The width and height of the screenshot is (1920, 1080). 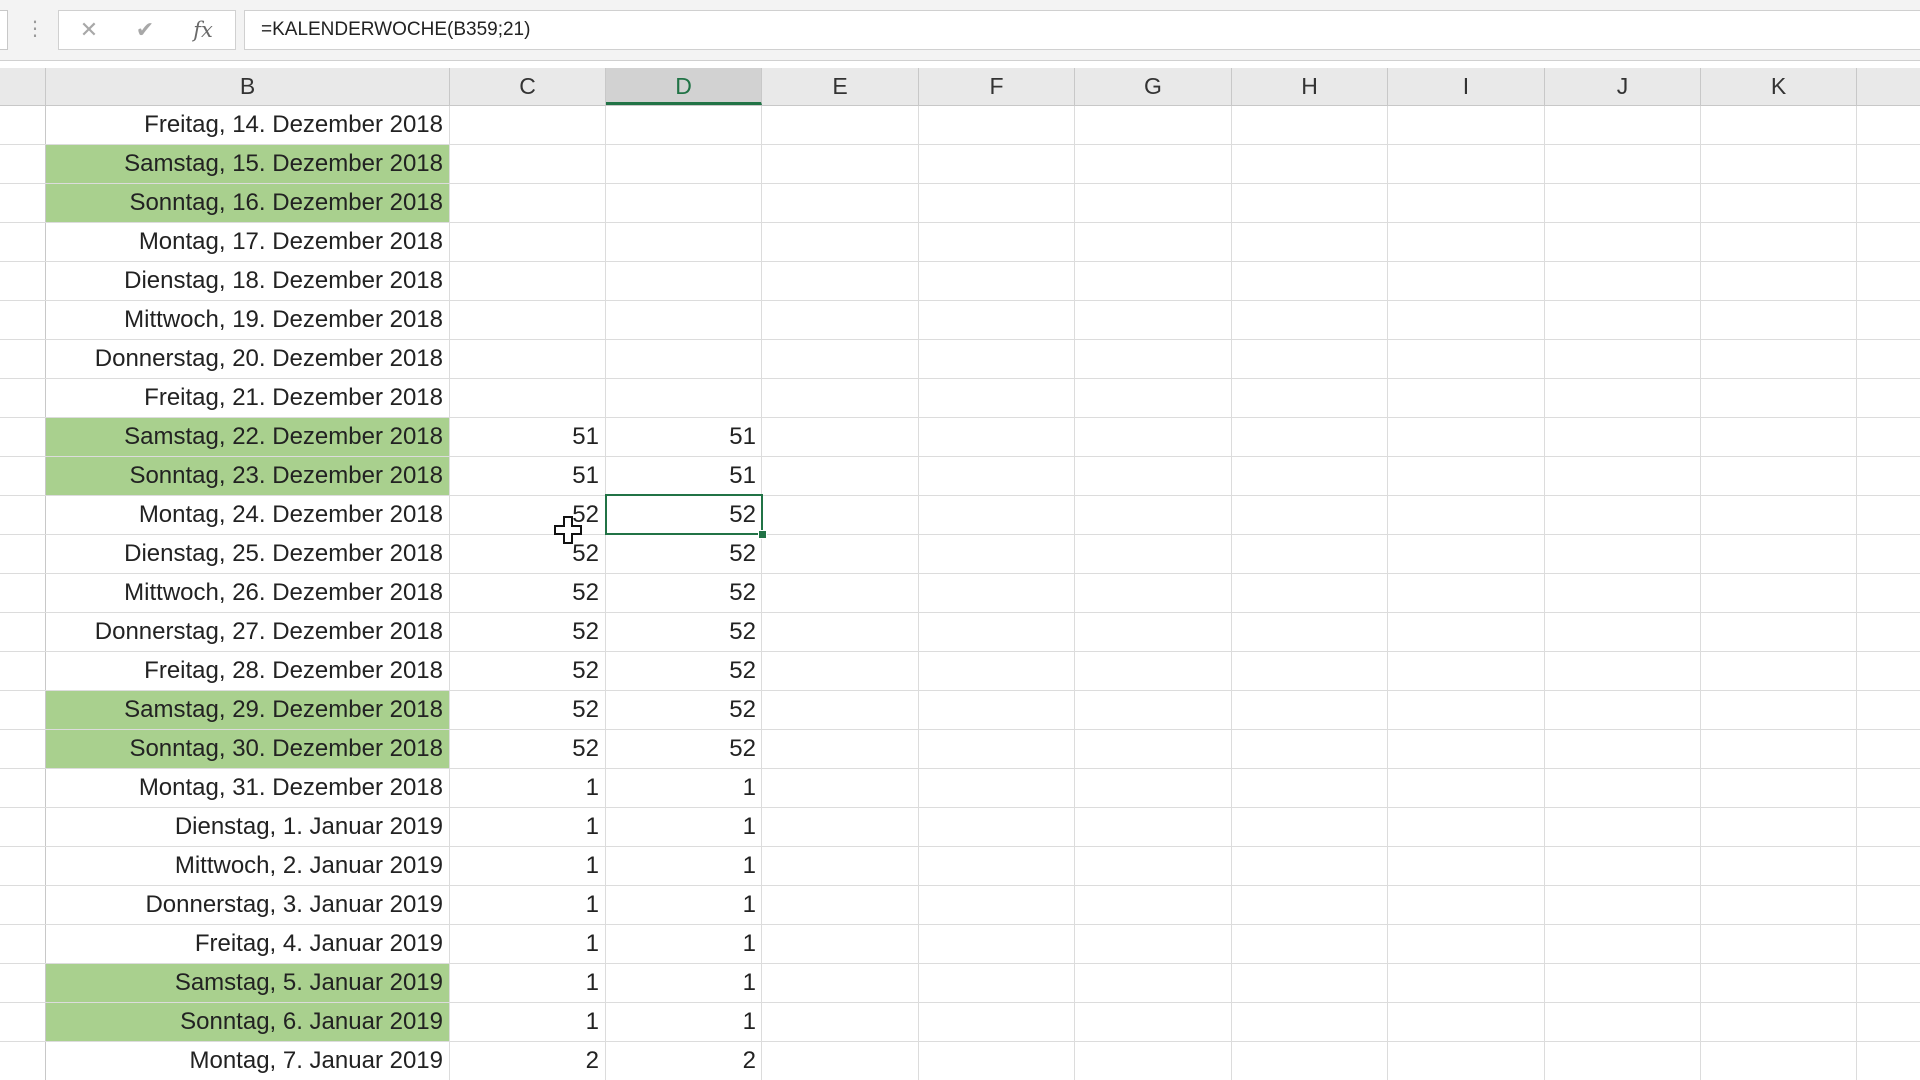 I want to click on column-header-h: H, so click(x=1310, y=86).